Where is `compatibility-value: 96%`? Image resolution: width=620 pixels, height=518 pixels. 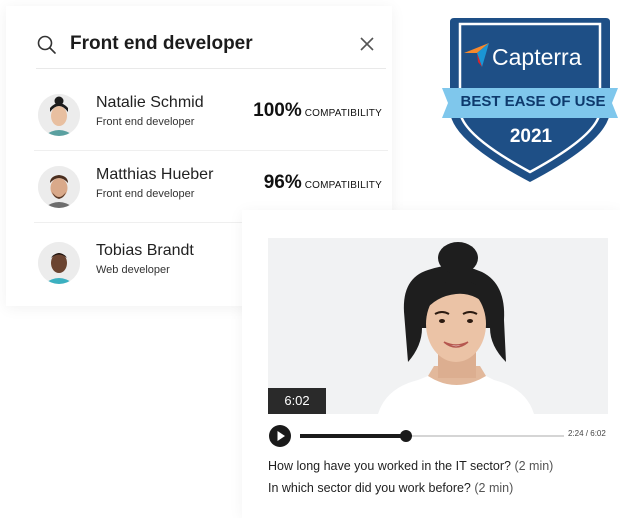 compatibility-value: 96% is located at coordinates (282, 182).